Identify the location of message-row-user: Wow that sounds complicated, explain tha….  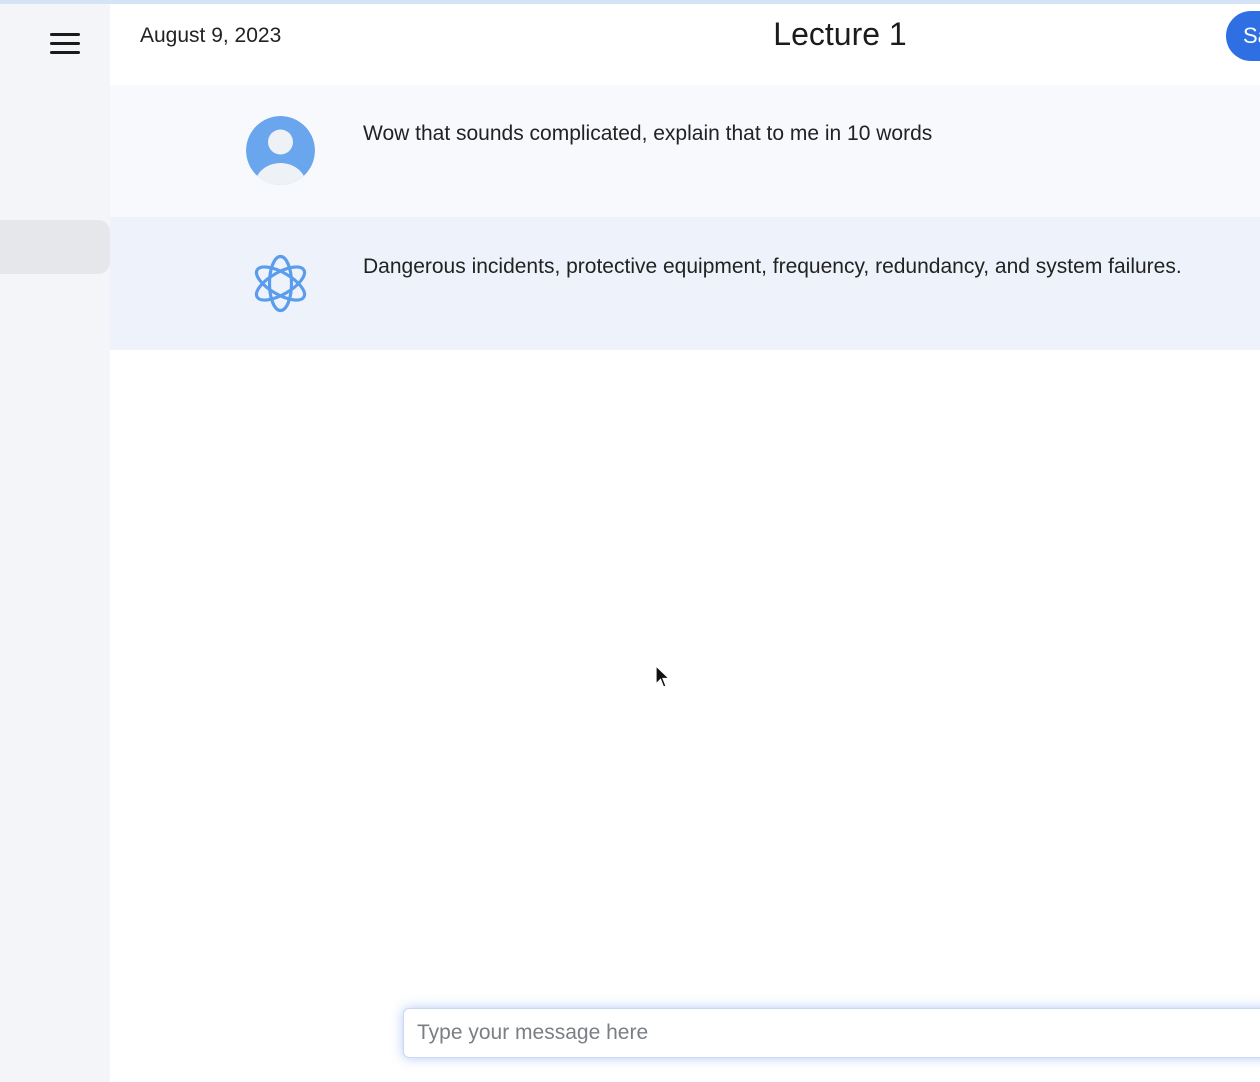
(685, 151).